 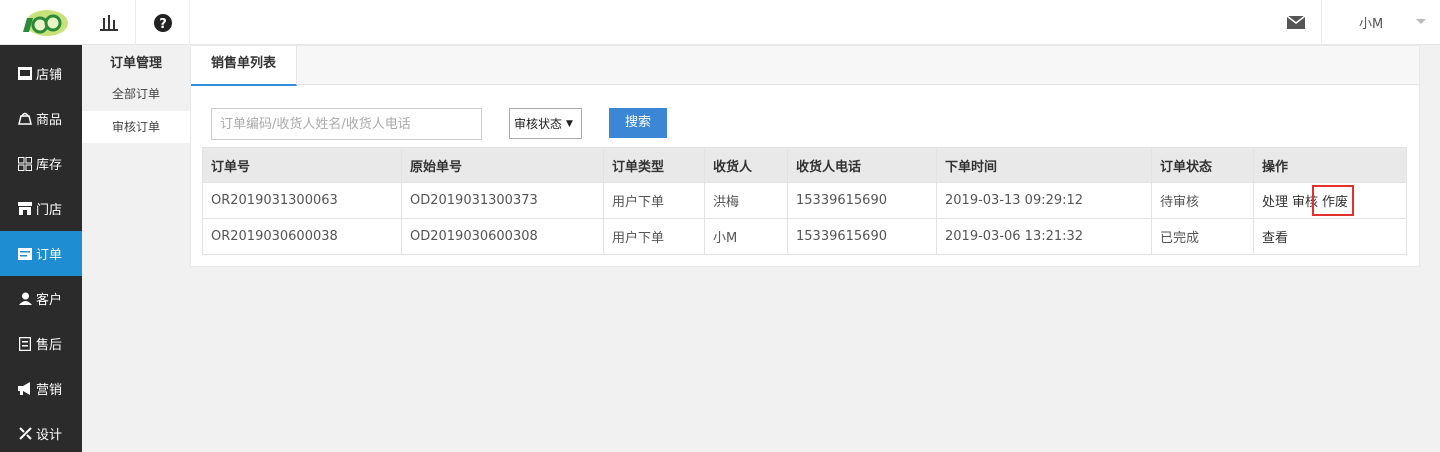 I want to click on table-header-row: 订单号 原始单号 订单类型 收货人 收货人电话 下单时间 订单状态 操作, so click(x=804, y=165).